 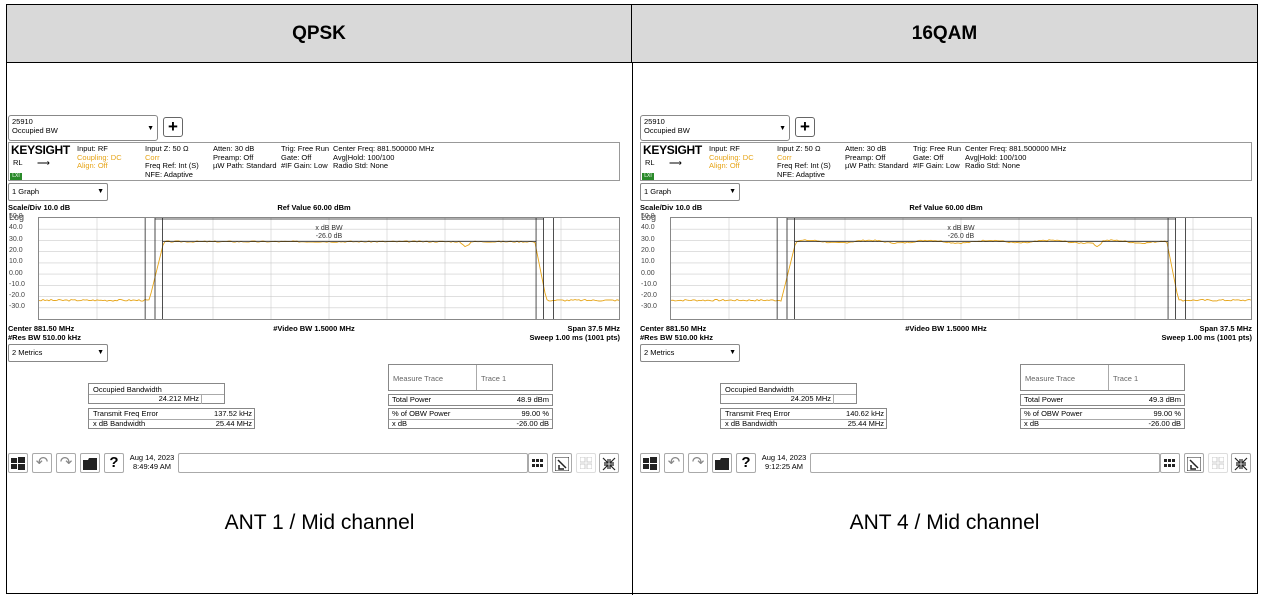 What do you see at coordinates (810, 398) in the screenshot?
I see `occupied-bw-value: 24.205 MHz` at bounding box center [810, 398].